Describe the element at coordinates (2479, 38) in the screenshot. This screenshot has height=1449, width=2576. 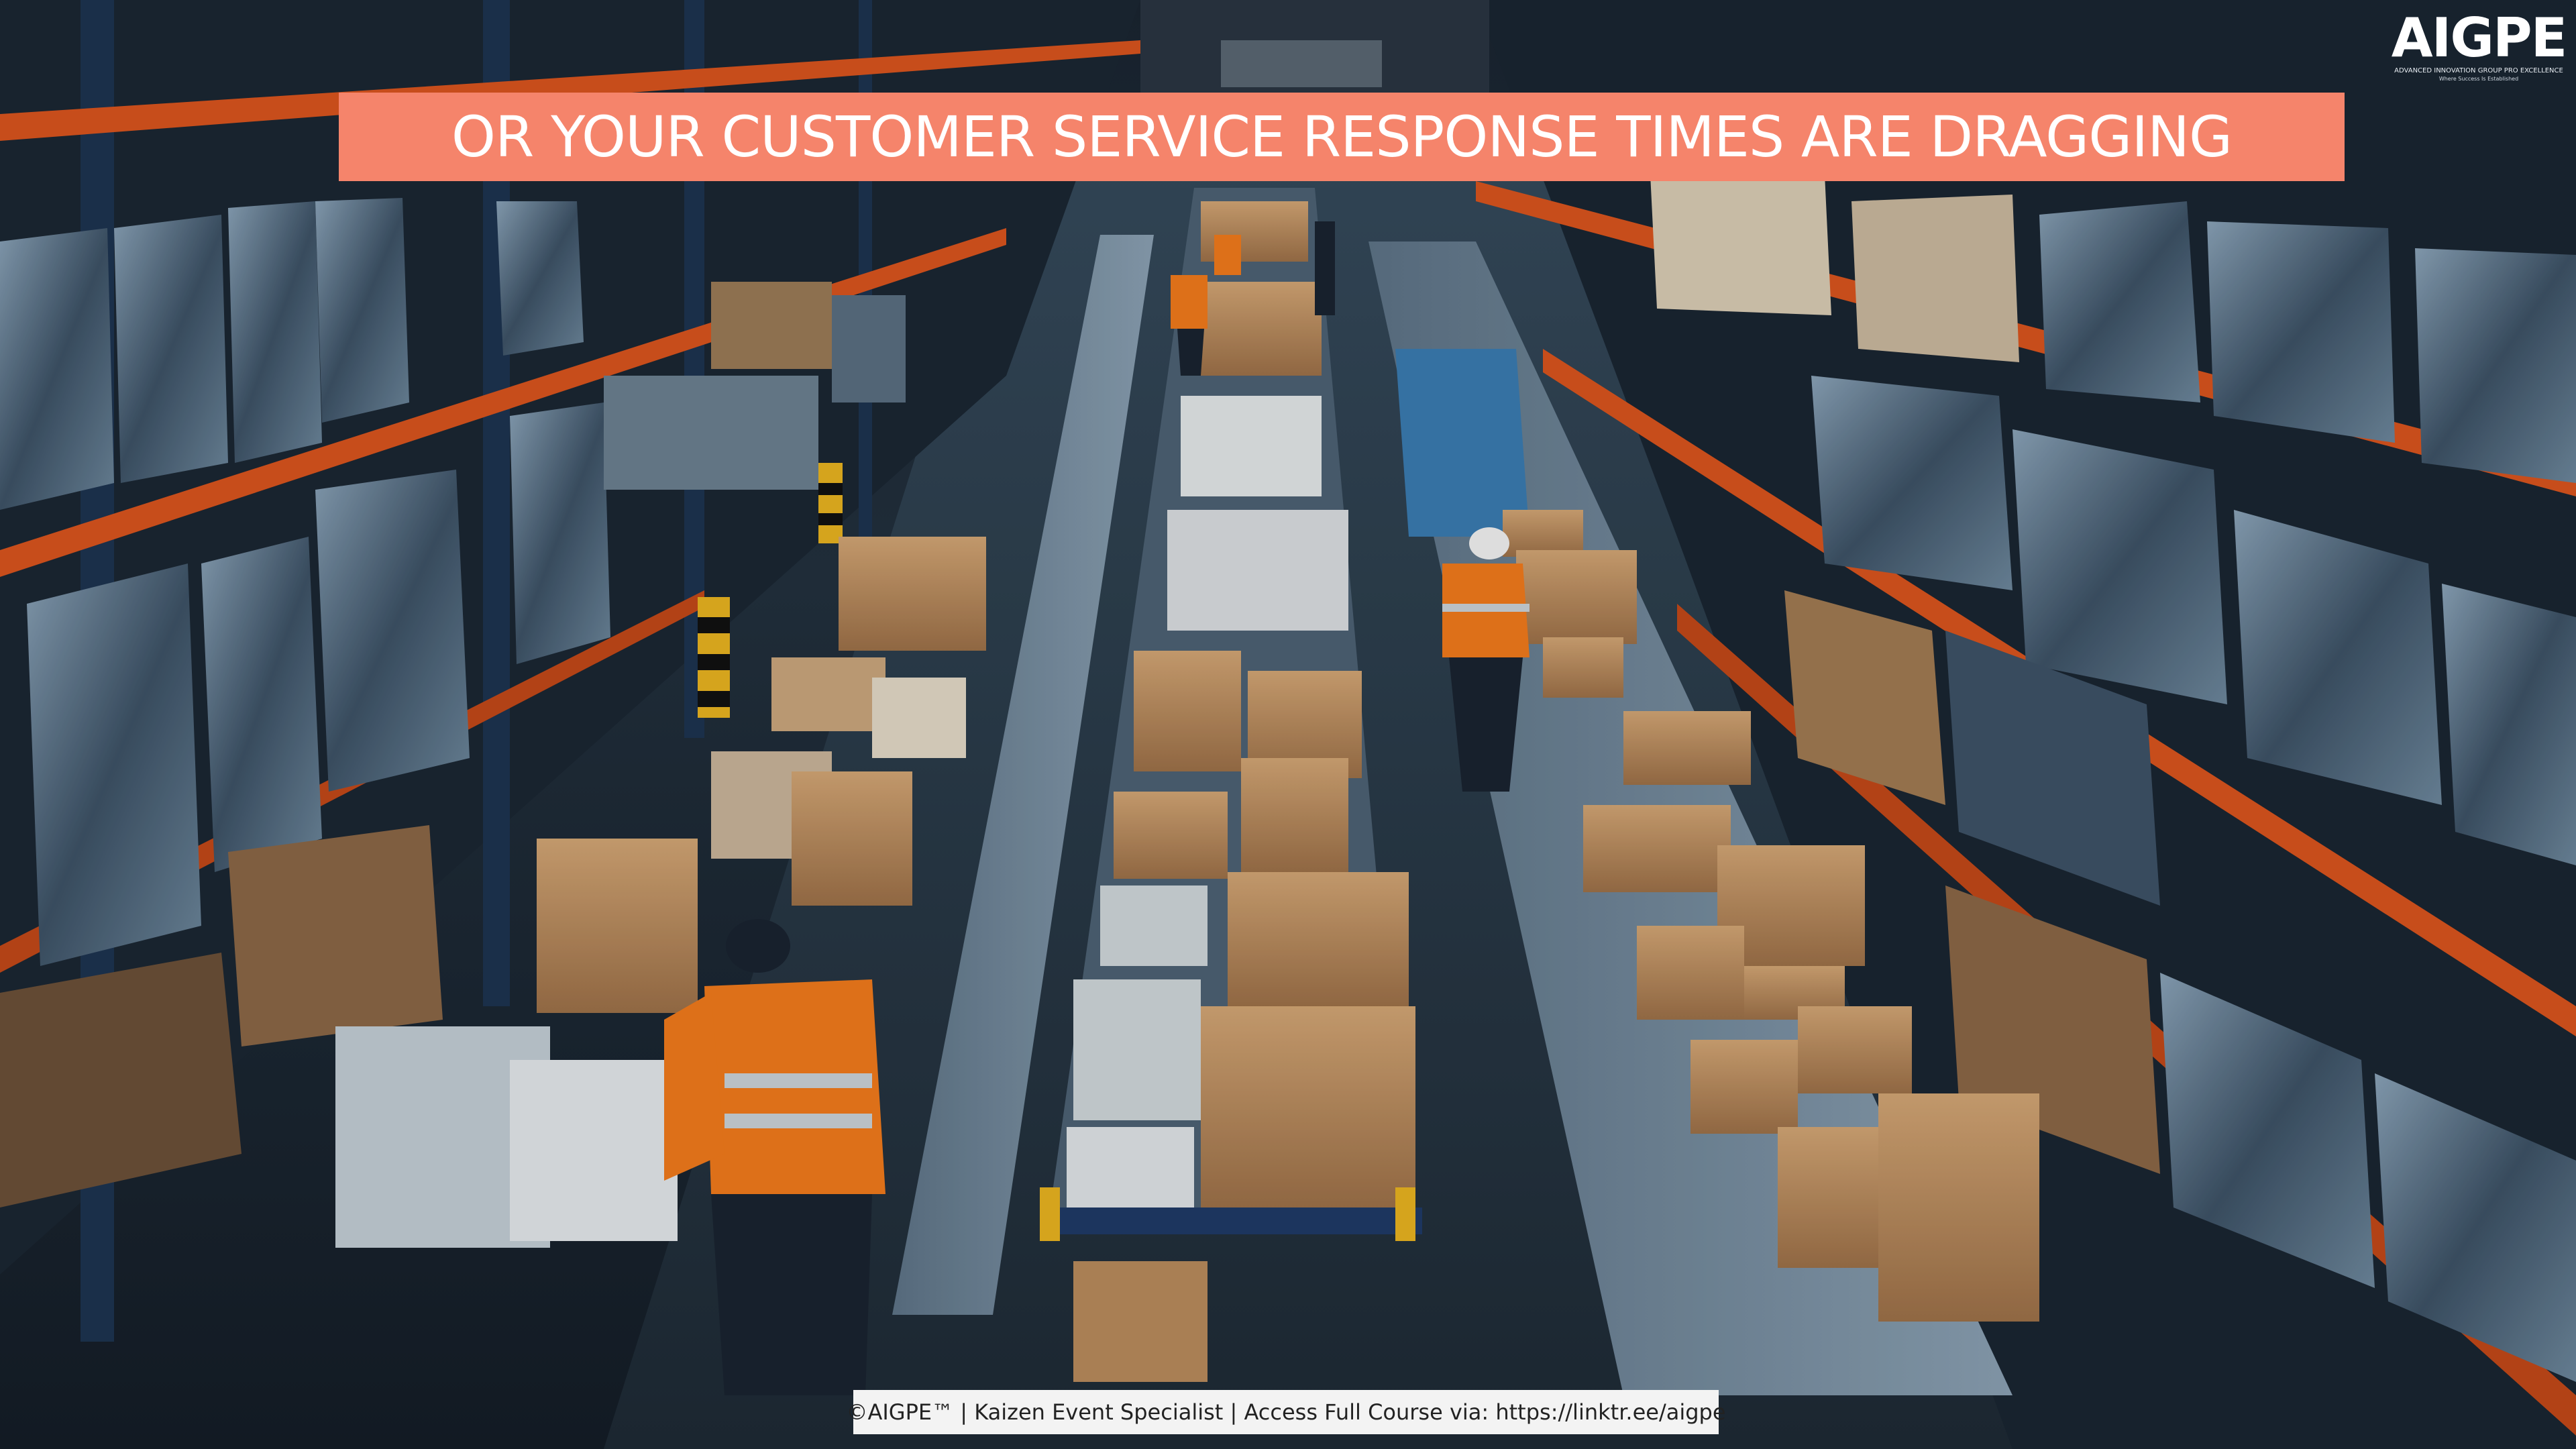
I see `logo-mark: AIGPE` at that location.